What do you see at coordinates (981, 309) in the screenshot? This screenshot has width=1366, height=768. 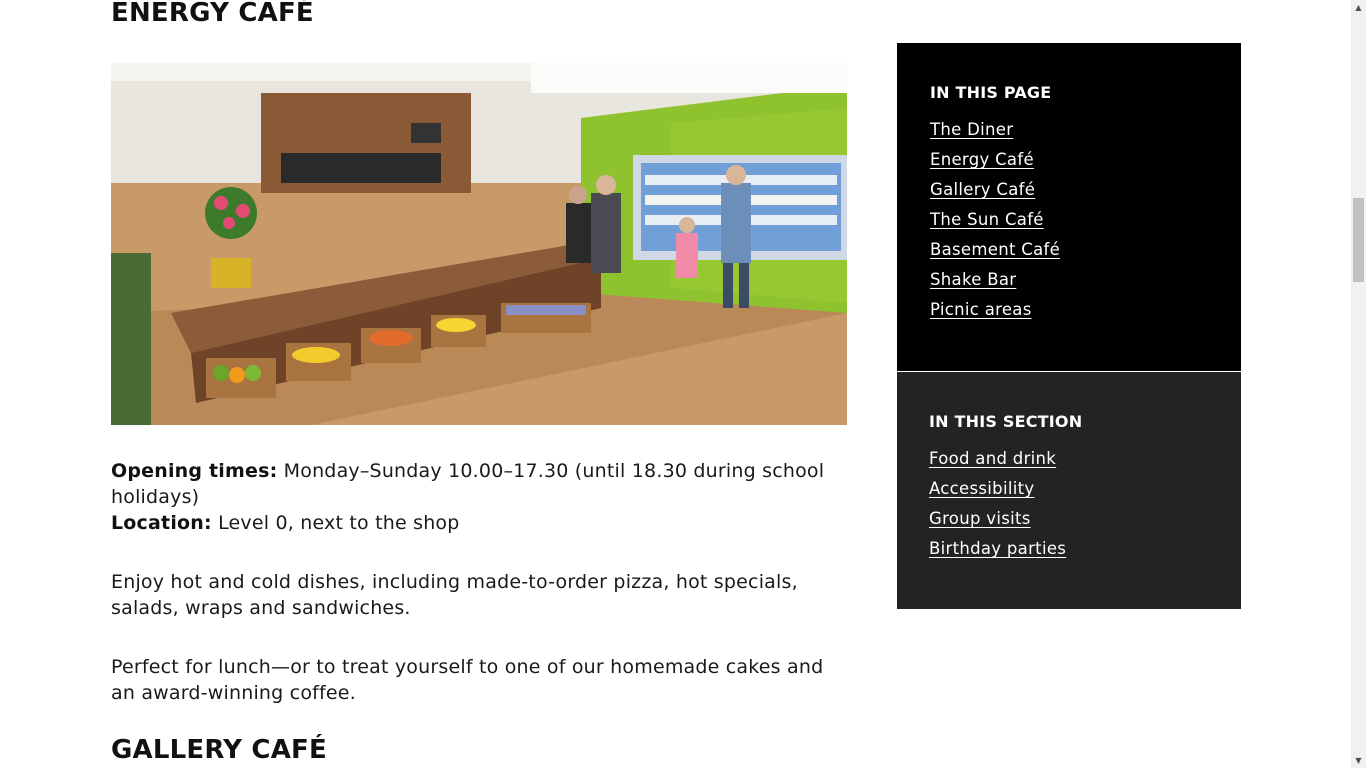 I see `link-picnic-areas: Picnic areas` at bounding box center [981, 309].